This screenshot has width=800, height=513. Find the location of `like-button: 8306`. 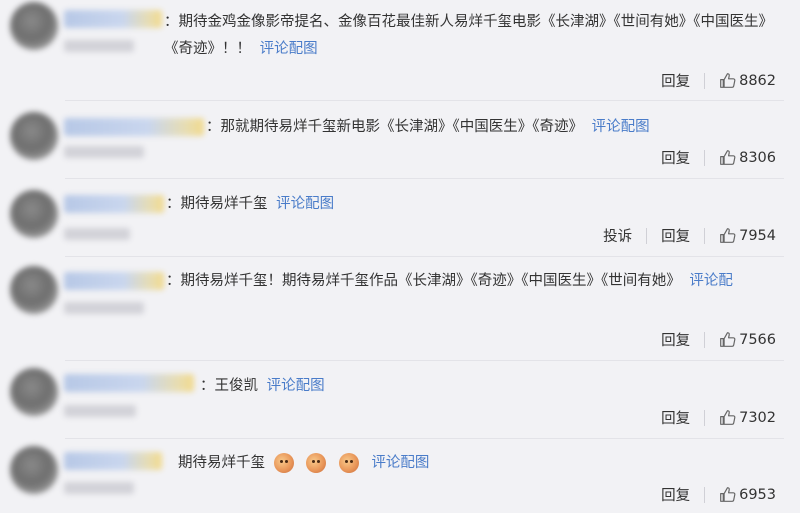

like-button: 8306 is located at coordinates (740, 157).